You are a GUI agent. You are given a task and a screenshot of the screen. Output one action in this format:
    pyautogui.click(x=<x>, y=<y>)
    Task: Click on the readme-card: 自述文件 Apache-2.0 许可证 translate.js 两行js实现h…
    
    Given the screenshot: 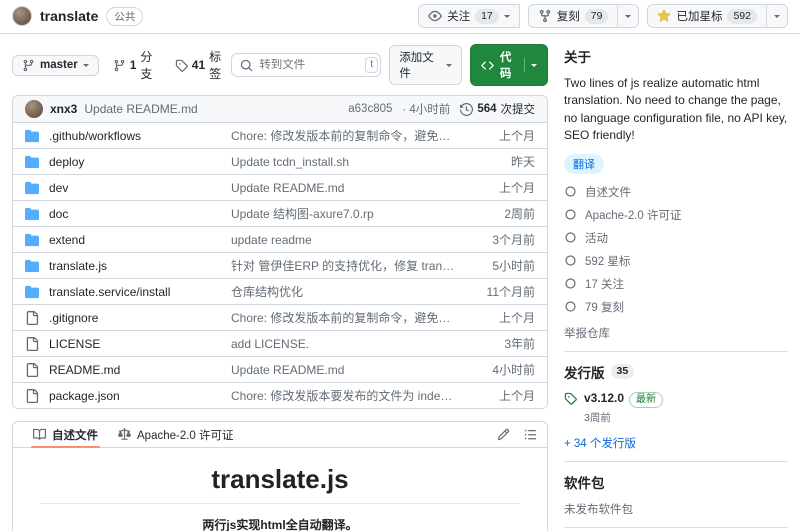 What is the action you would take?
    pyautogui.click(x=280, y=476)
    